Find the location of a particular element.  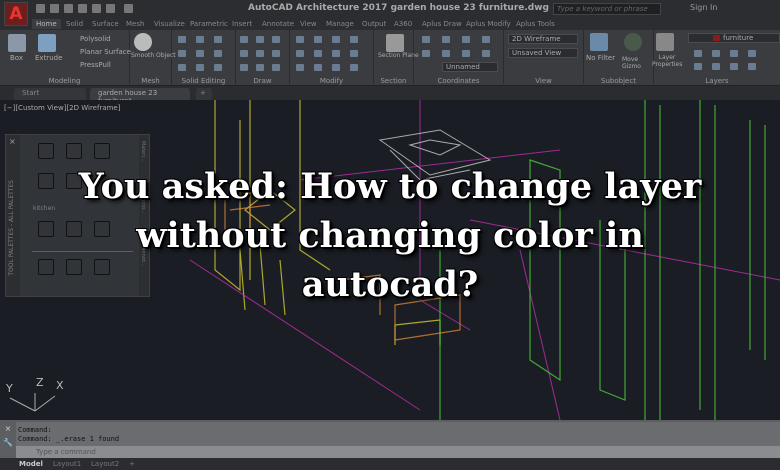

section-panel-label: Section is located at coordinates (393, 81).